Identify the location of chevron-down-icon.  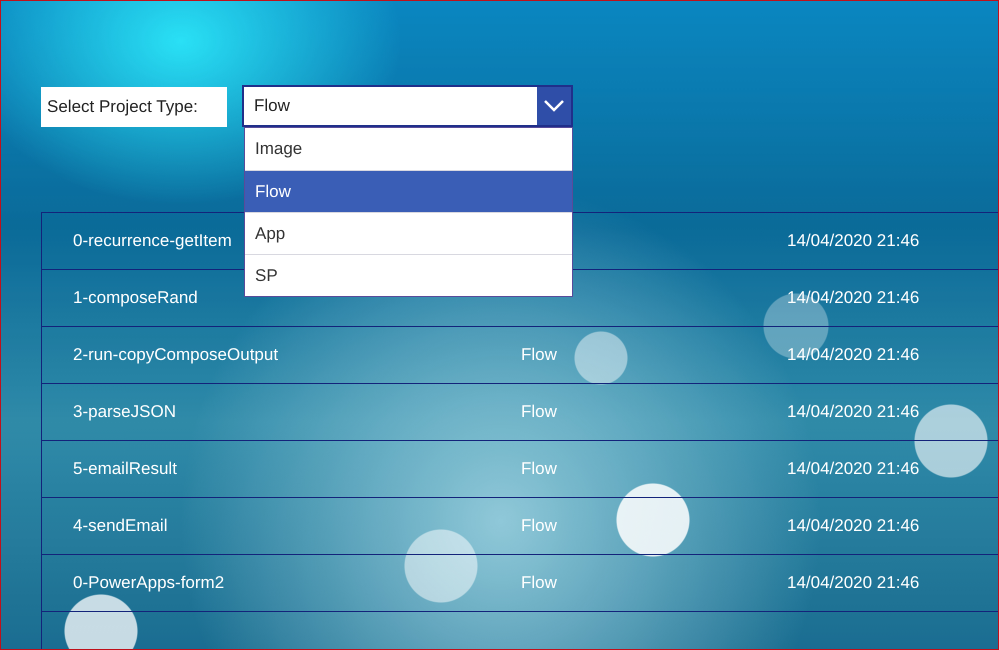
(554, 106).